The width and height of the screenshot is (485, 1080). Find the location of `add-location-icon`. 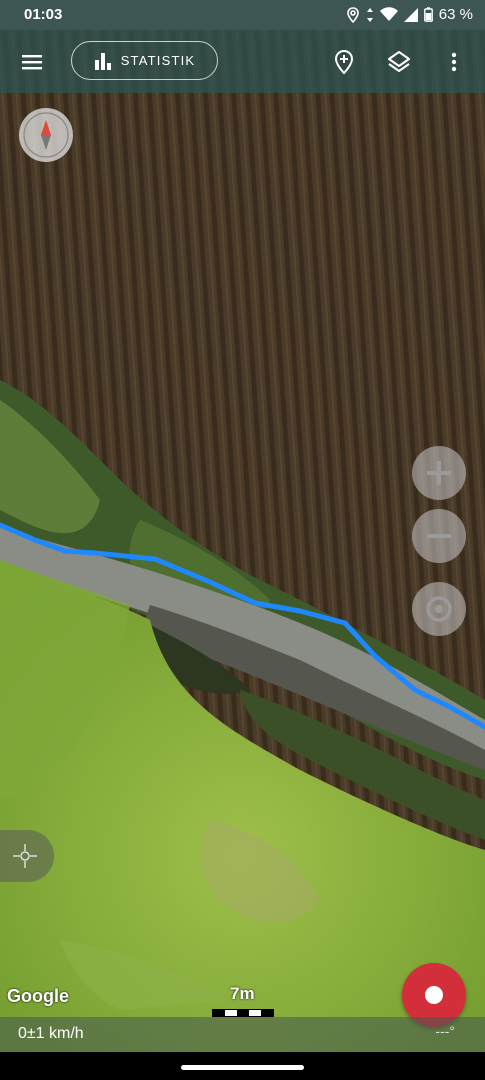

add-location-icon is located at coordinates (344, 62).